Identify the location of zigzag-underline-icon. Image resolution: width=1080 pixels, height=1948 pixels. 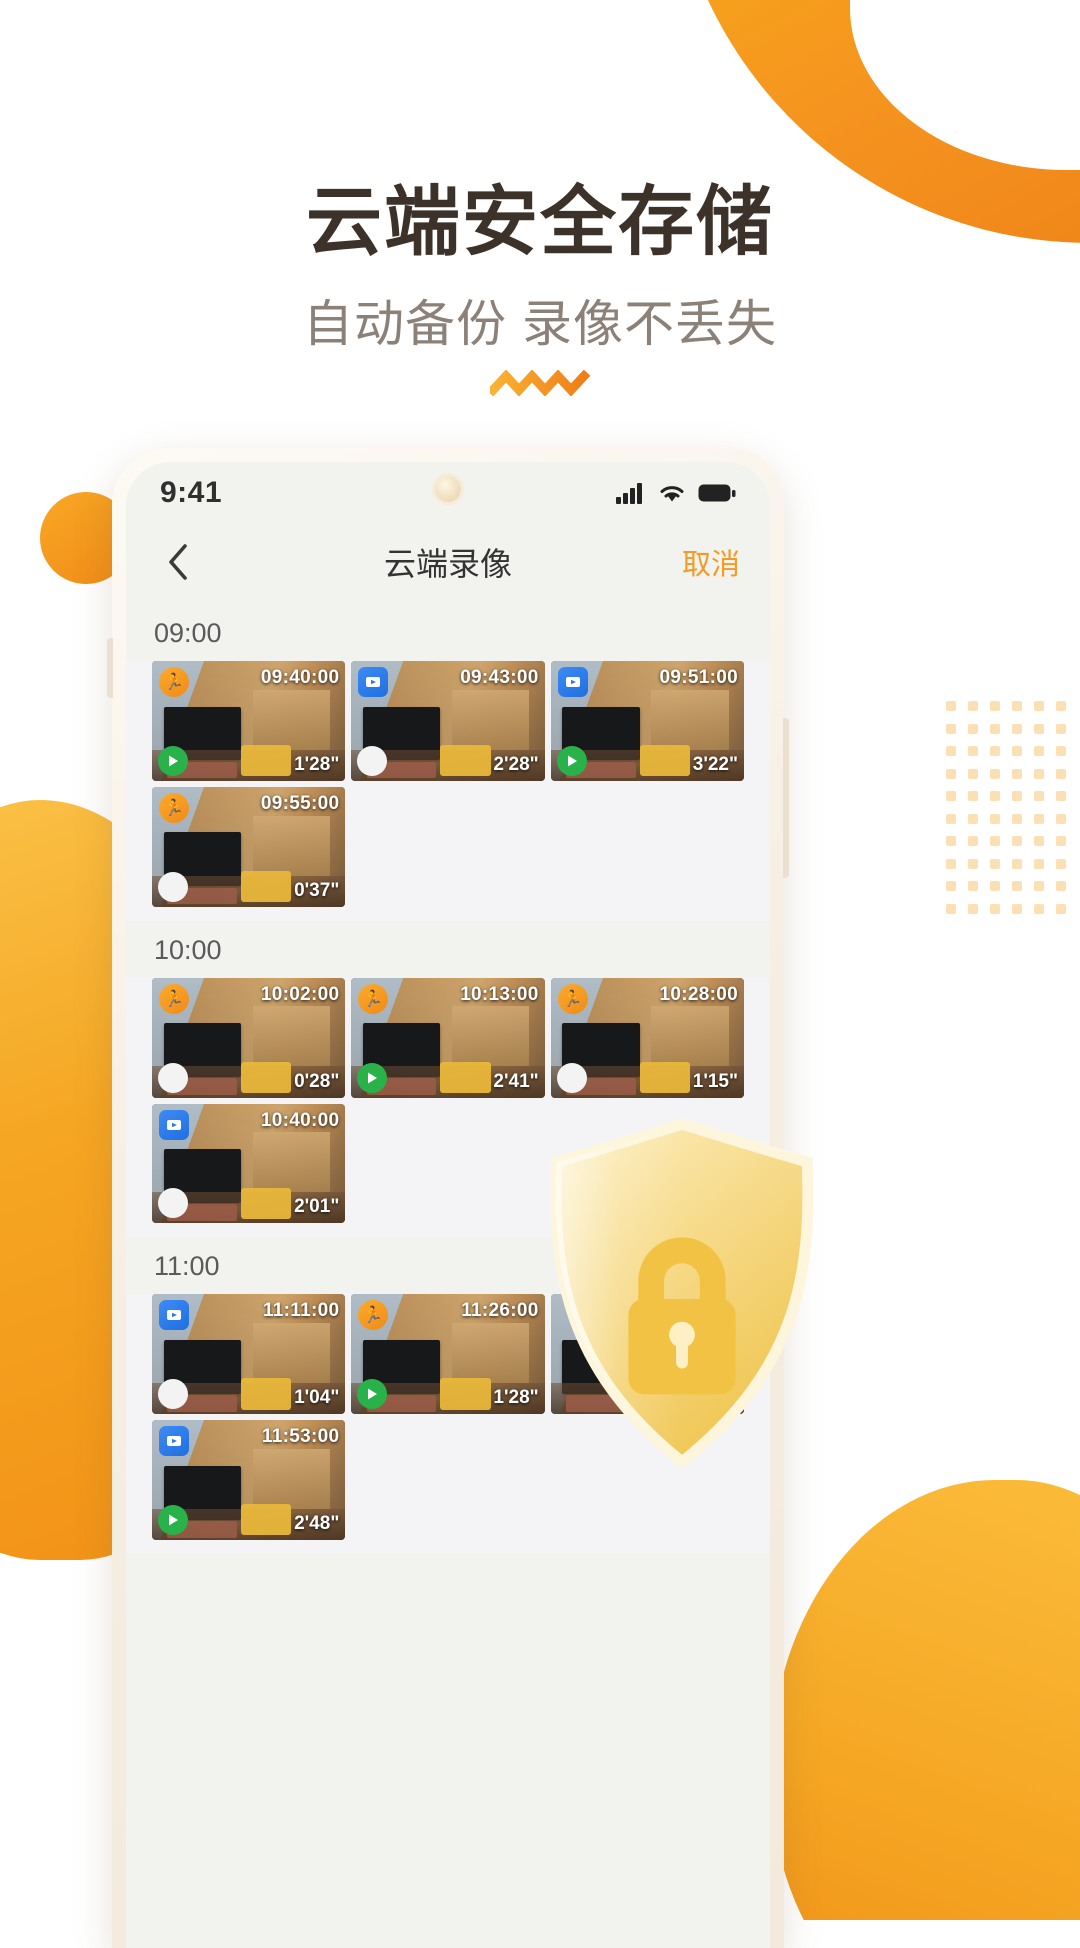
(540, 382).